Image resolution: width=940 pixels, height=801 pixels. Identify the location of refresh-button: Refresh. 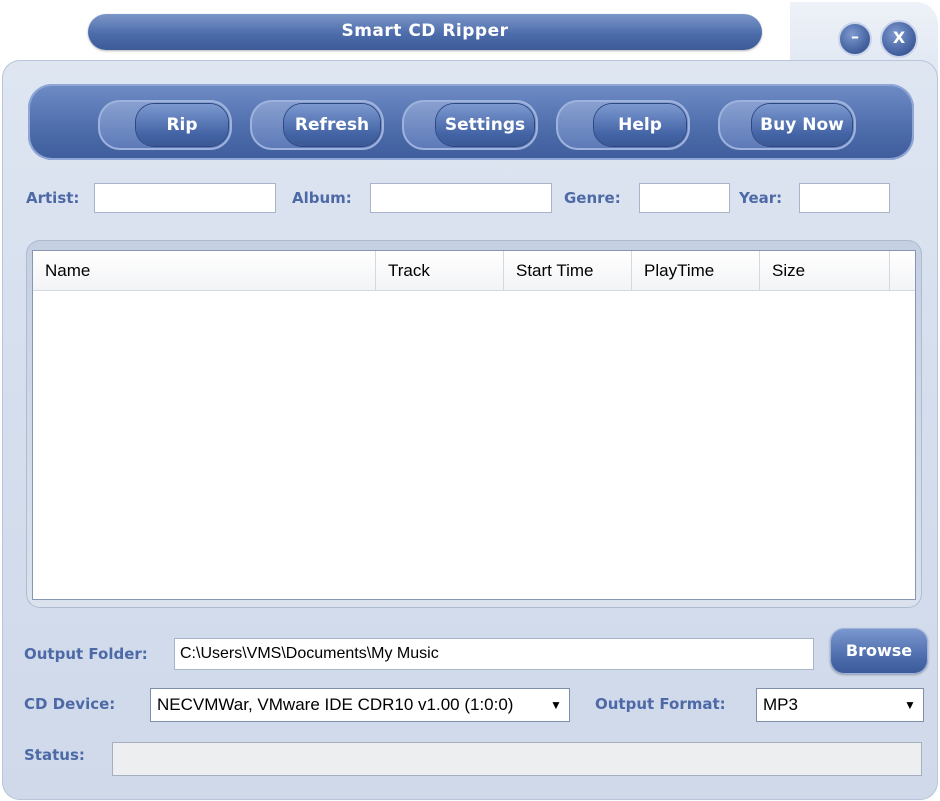
(317, 125).